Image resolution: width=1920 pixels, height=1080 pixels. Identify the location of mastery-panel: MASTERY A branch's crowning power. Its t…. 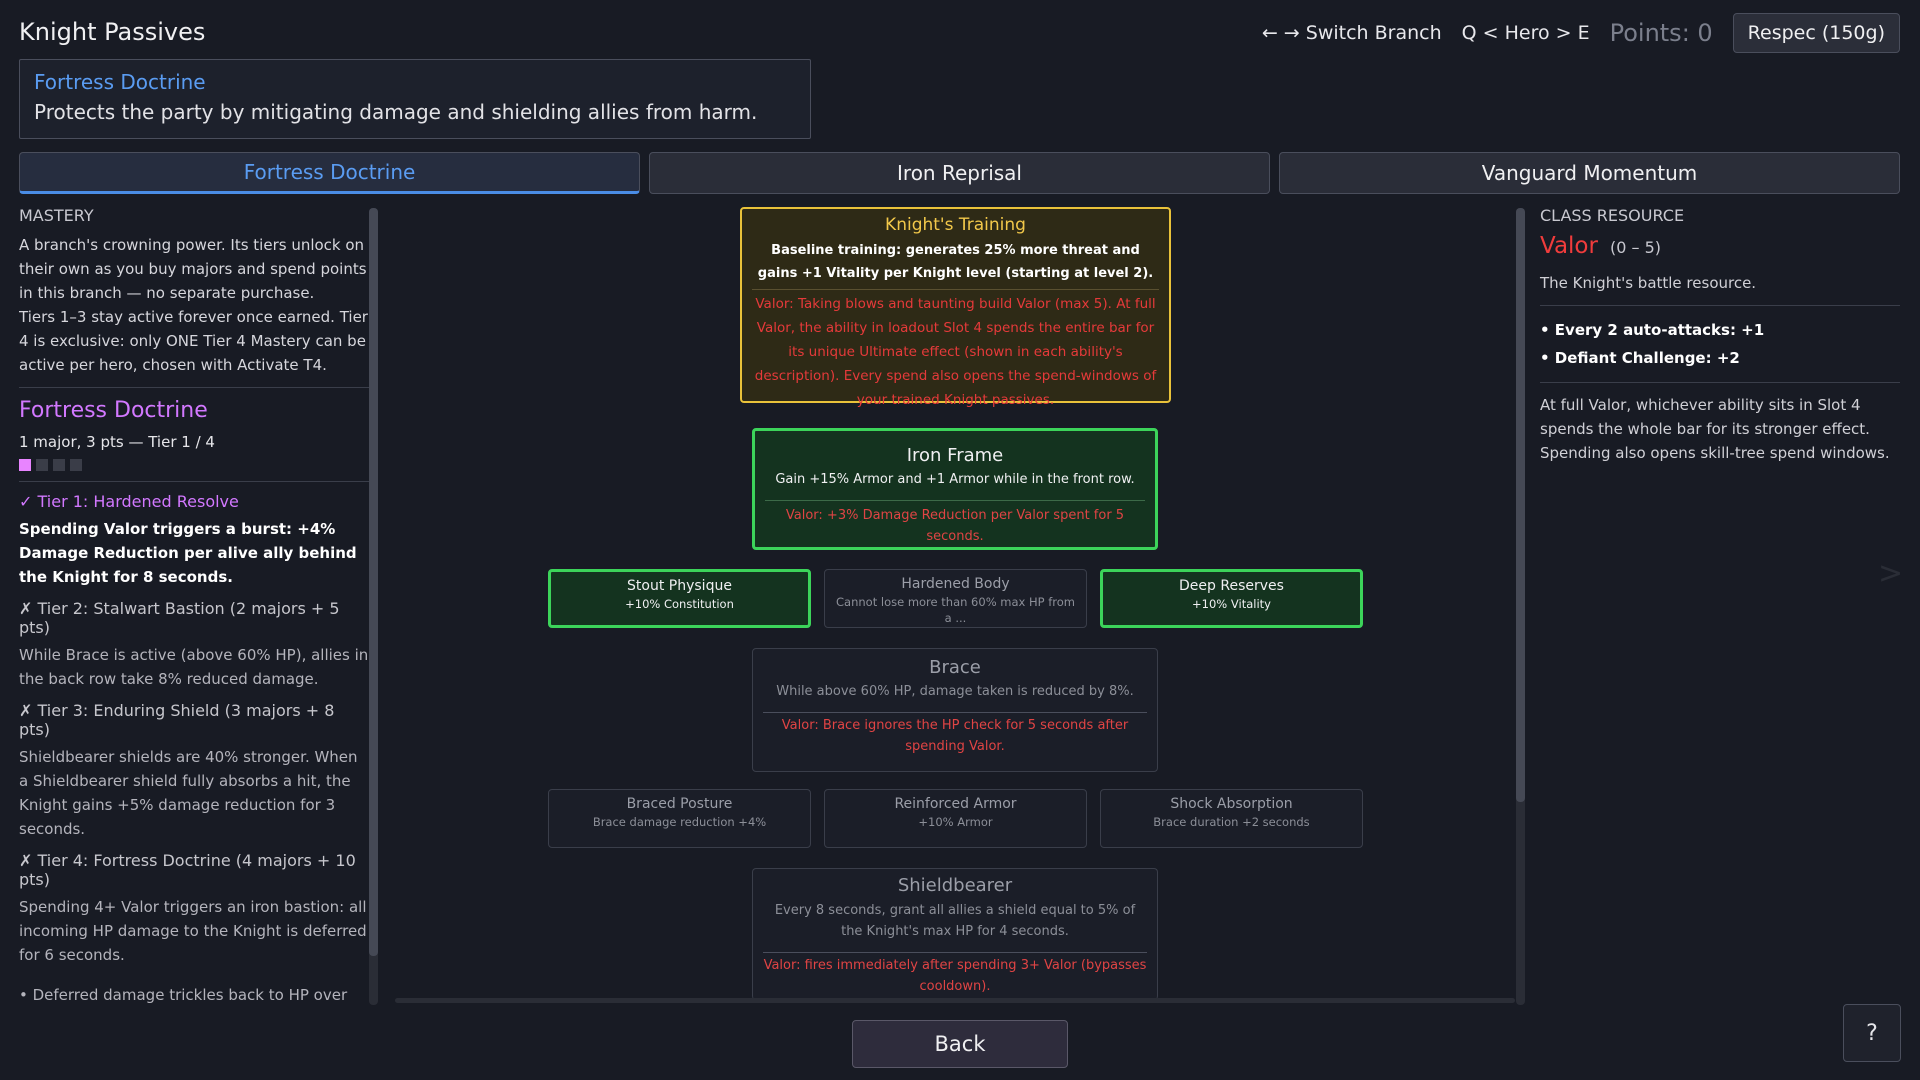
(194, 606).